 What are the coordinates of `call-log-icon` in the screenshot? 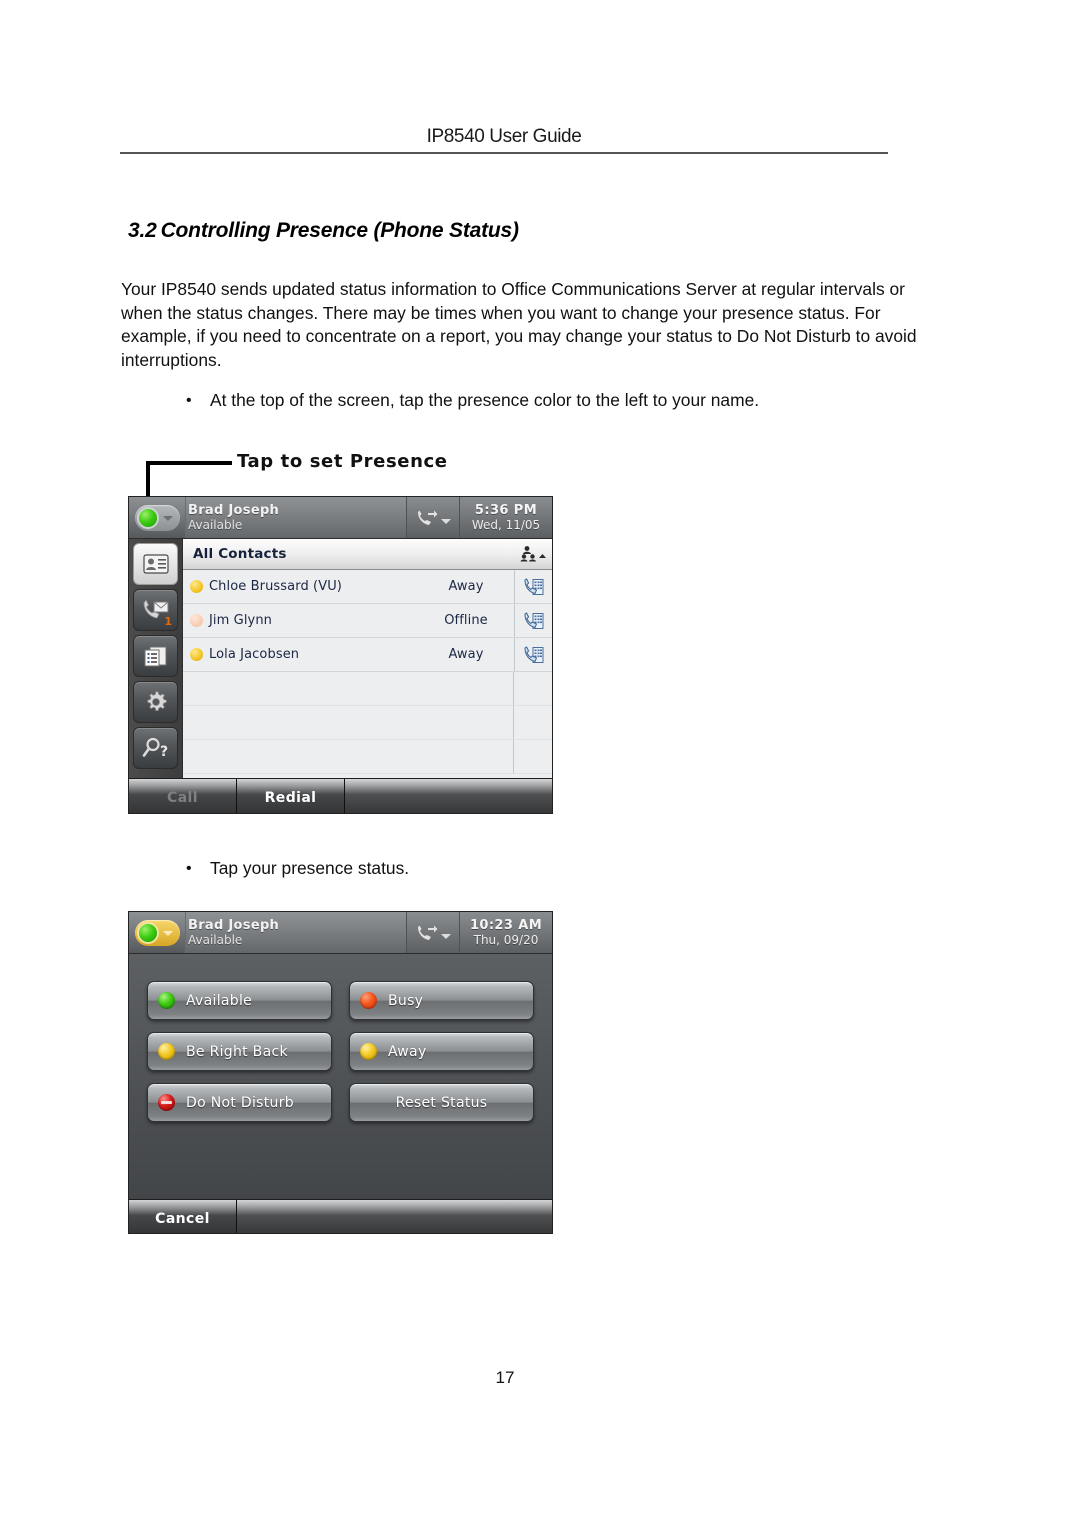 It's located at (155, 656).